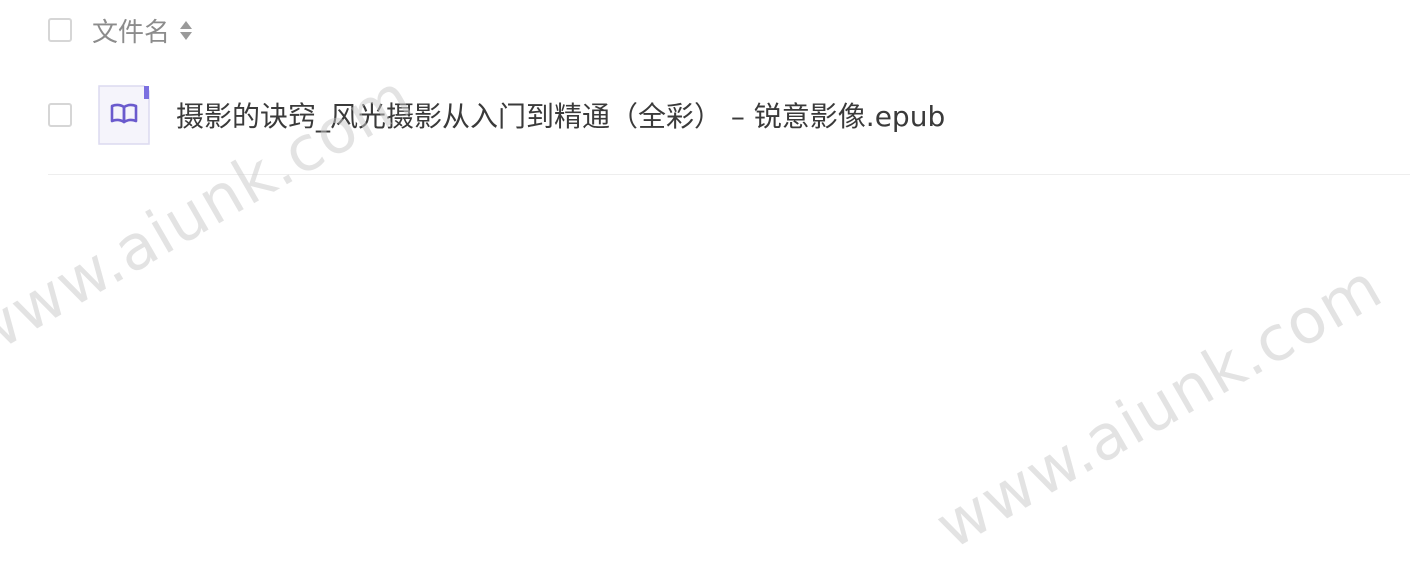  I want to click on file-row-checkbox, so click(60, 115).